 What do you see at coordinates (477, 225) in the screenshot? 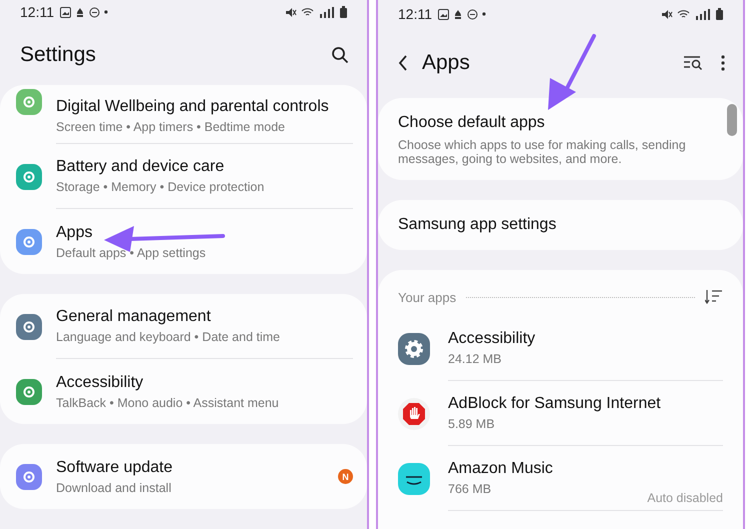
I see `setting-title: Samsung app settings` at bounding box center [477, 225].